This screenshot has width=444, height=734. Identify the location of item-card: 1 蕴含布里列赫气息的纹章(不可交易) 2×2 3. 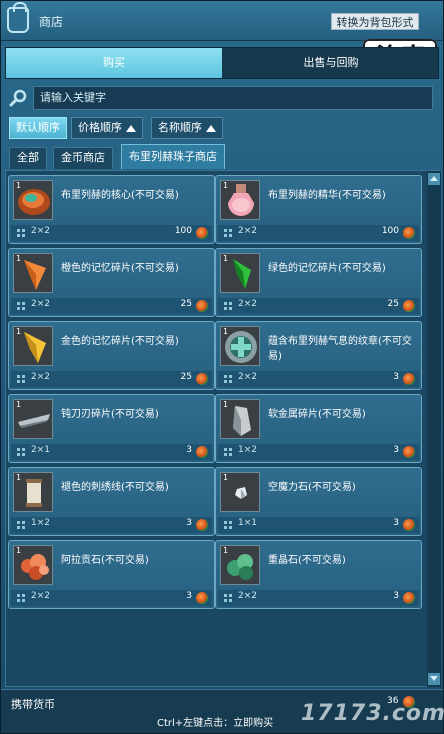
(318, 355).